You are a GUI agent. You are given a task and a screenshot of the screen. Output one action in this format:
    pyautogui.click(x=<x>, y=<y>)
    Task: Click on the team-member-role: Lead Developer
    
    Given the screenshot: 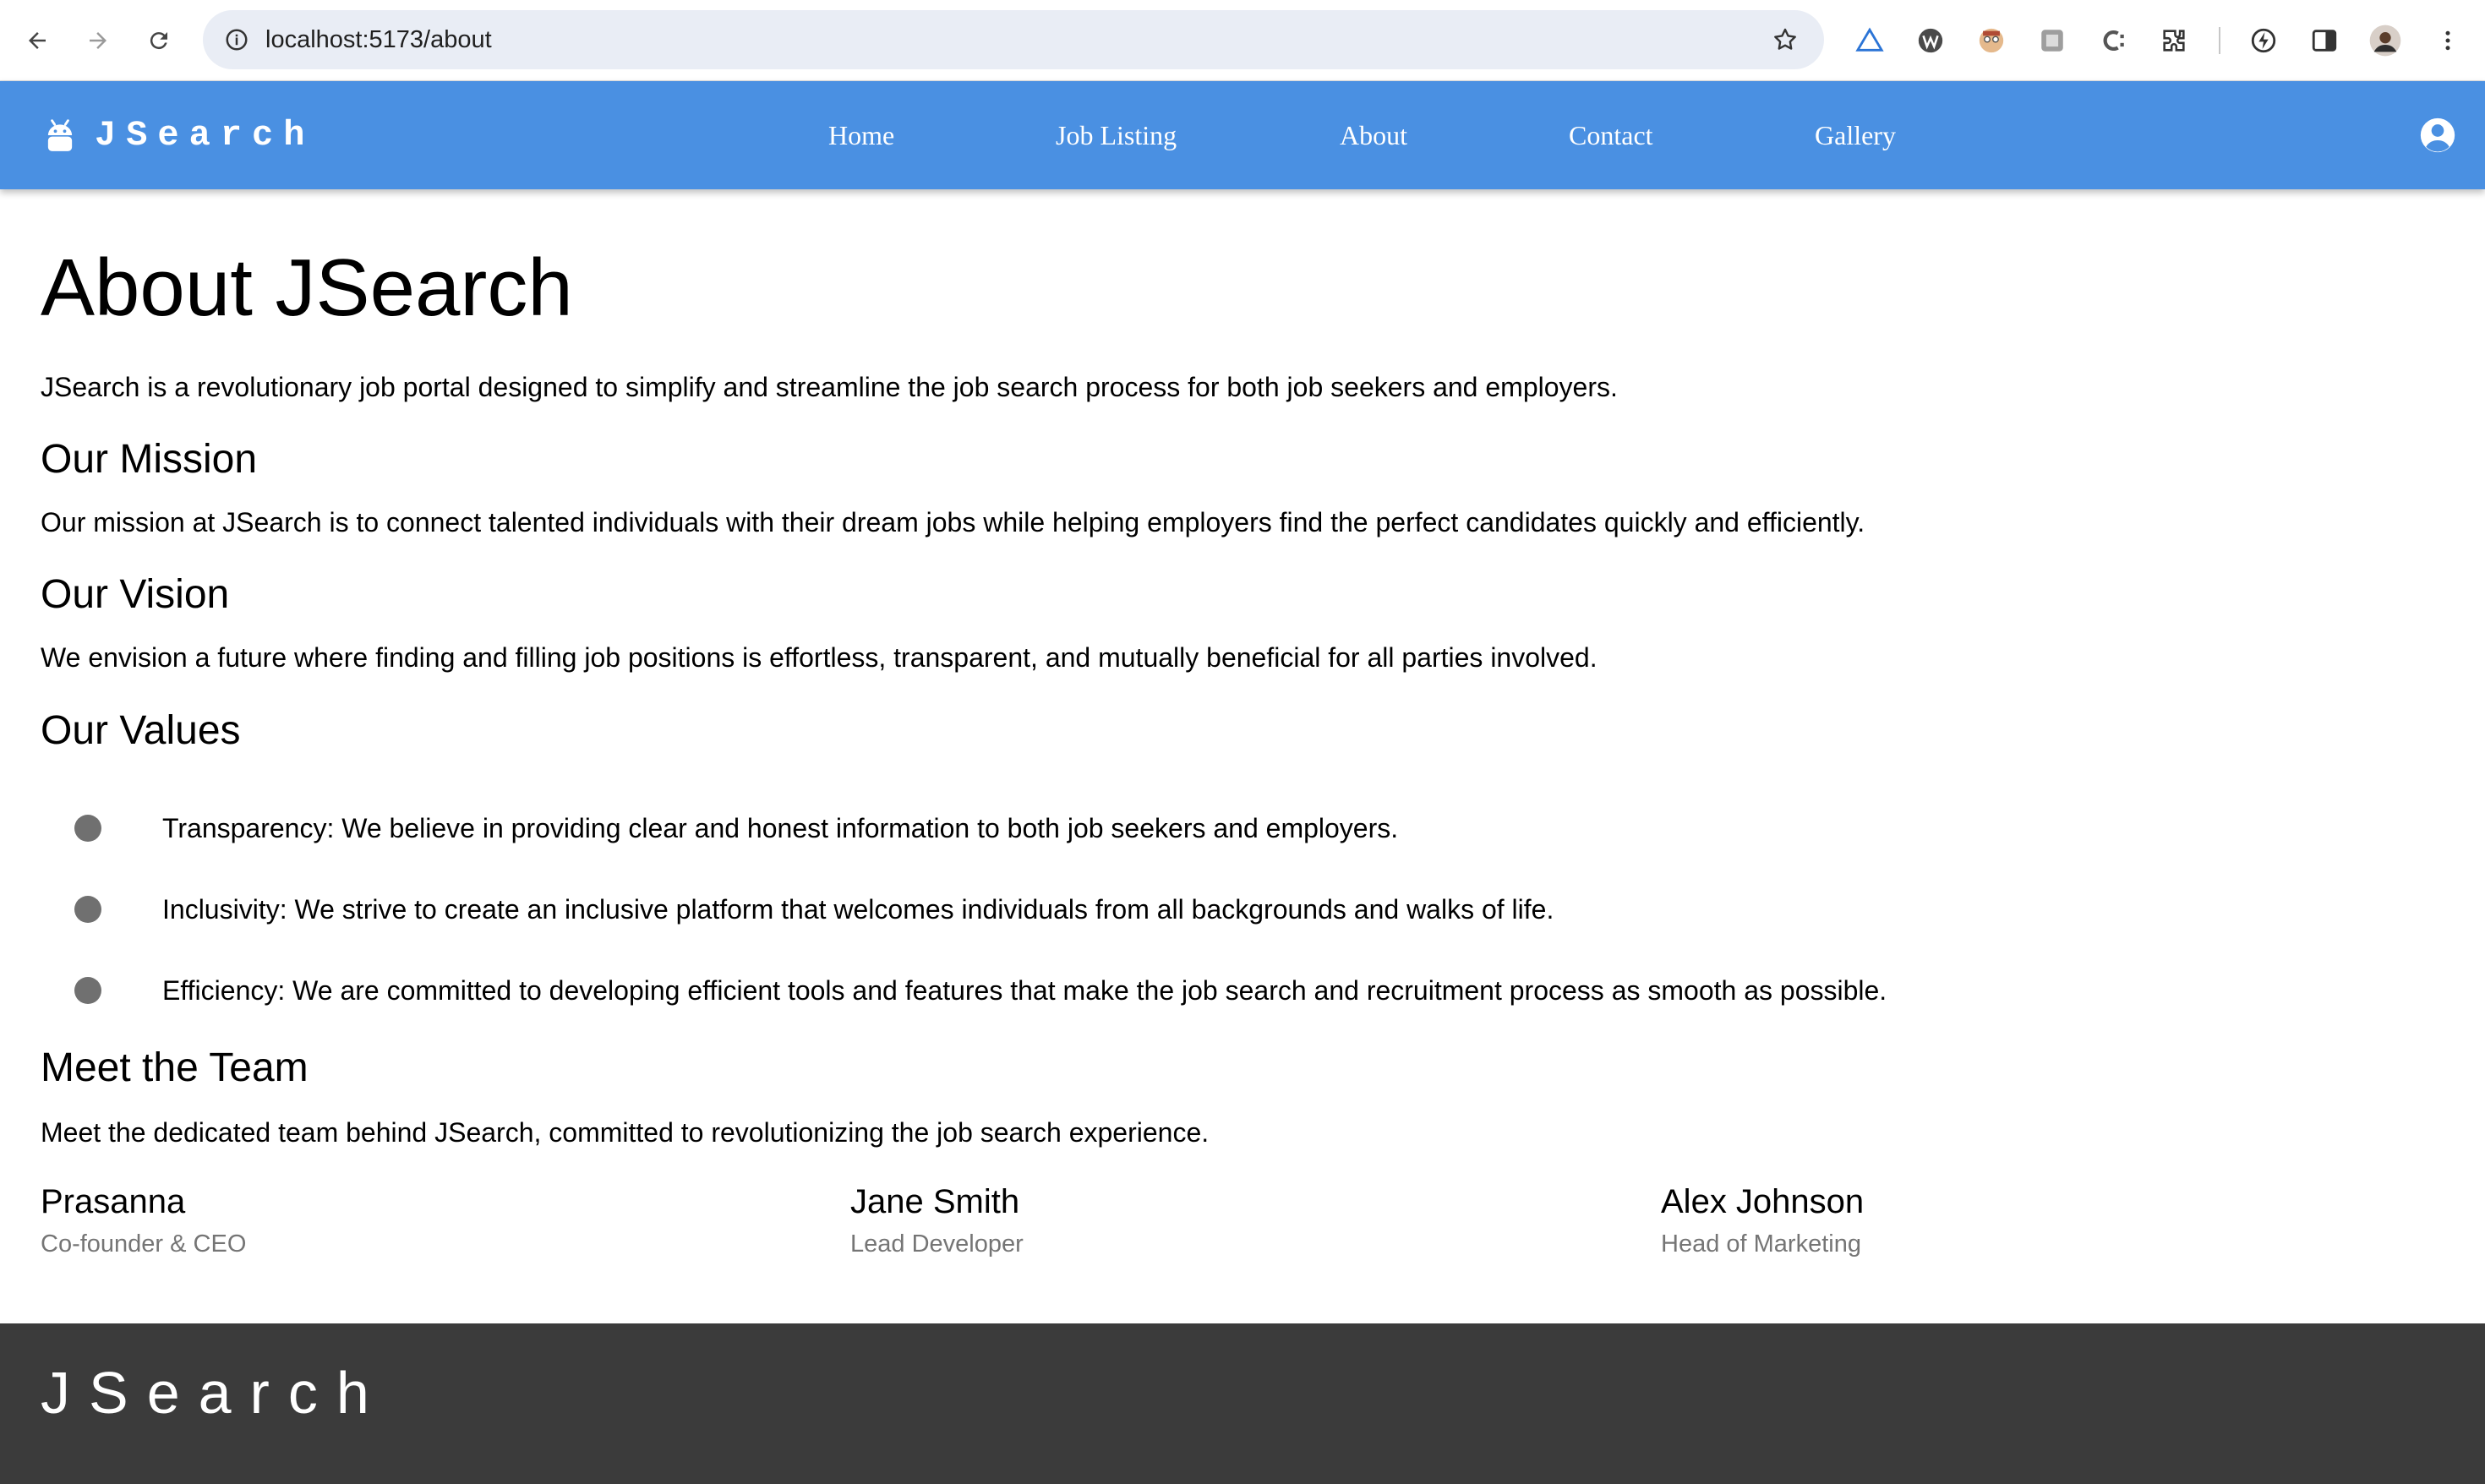 What is the action you would take?
    pyautogui.click(x=937, y=1244)
    